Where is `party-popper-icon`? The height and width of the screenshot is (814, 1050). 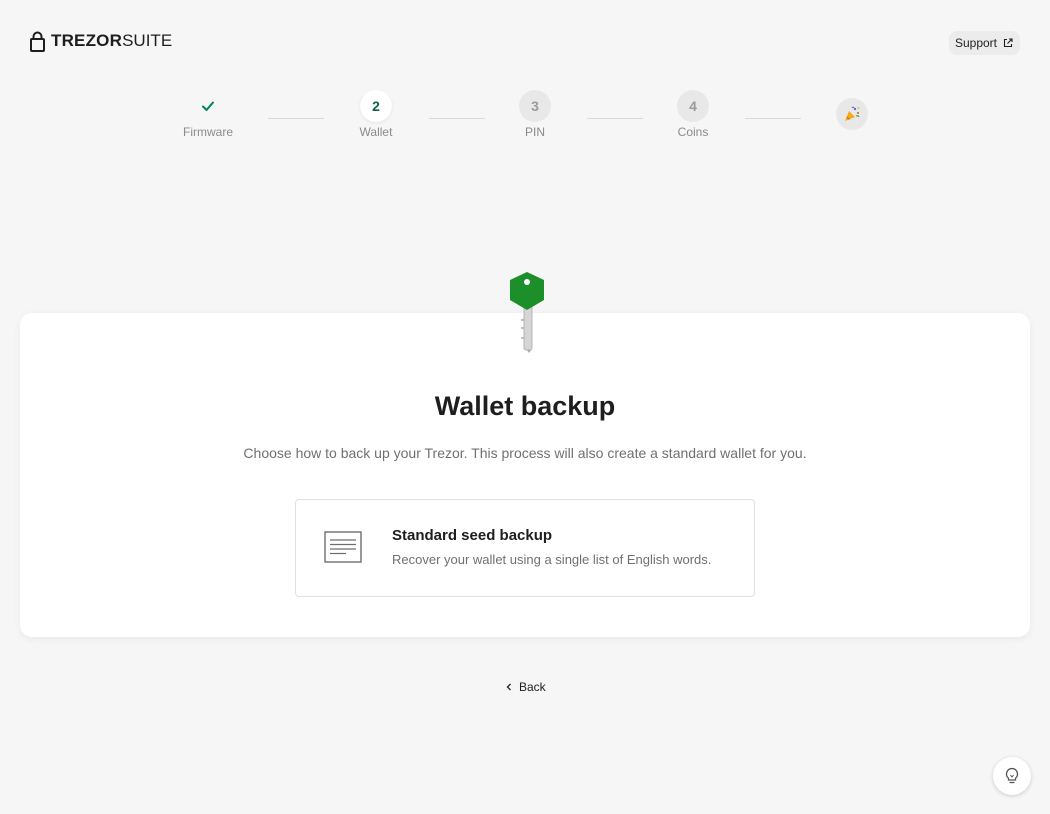 party-popper-icon is located at coordinates (852, 113).